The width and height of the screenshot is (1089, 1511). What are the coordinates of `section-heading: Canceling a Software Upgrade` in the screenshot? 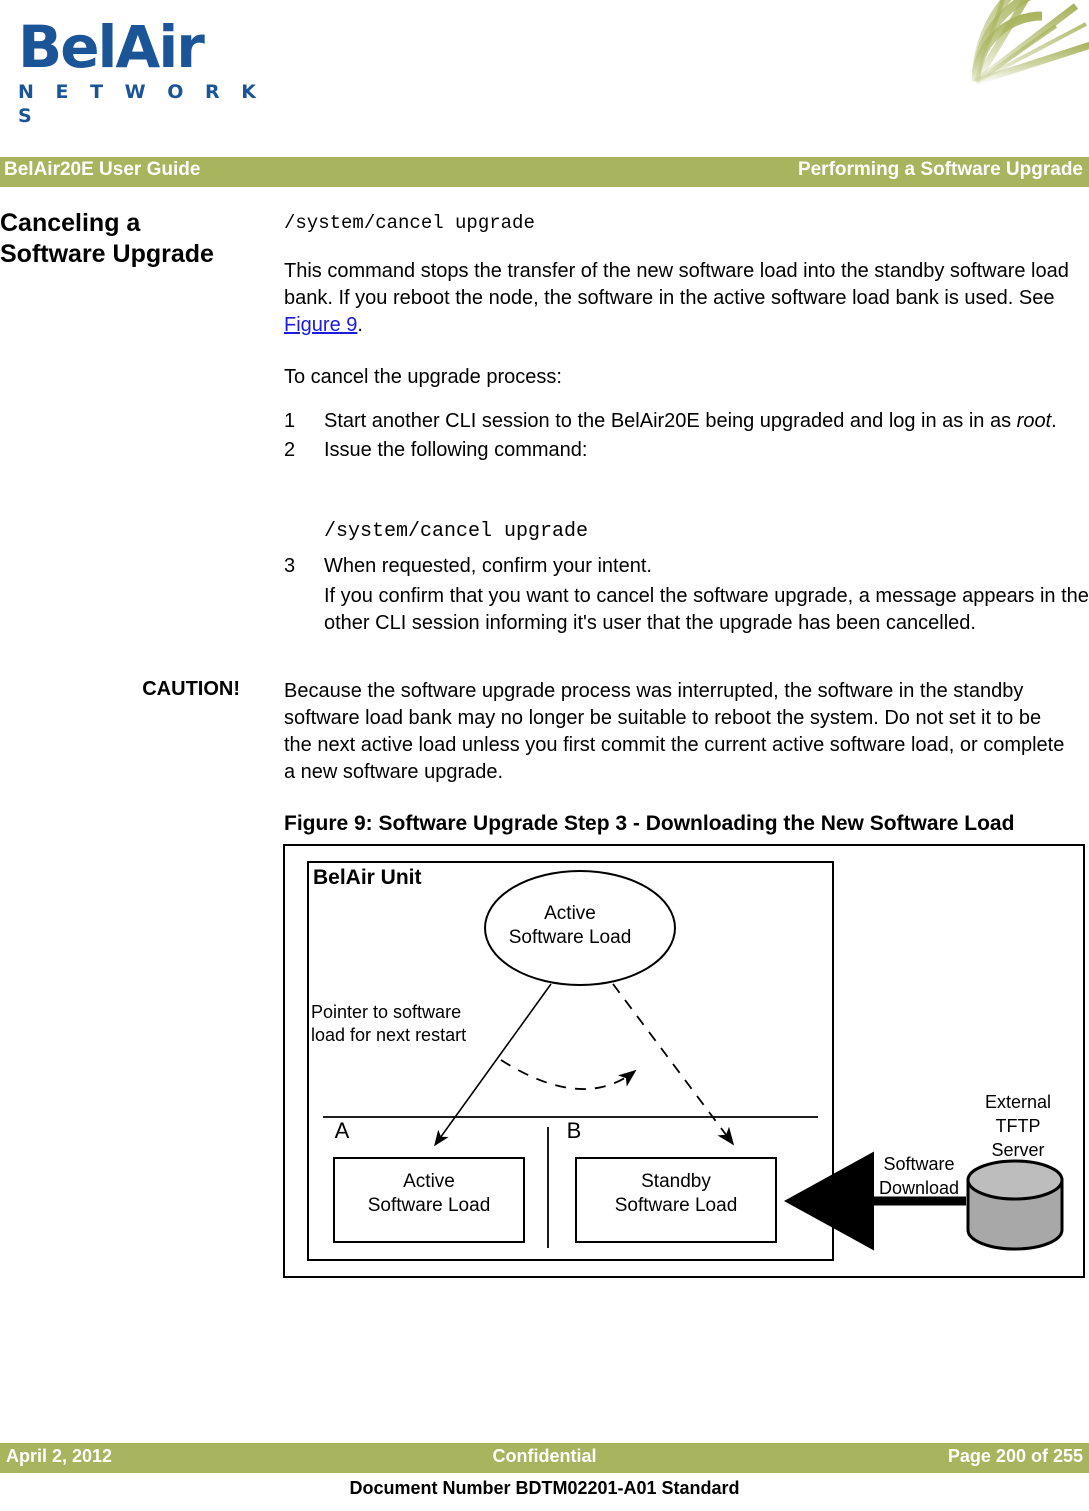 It's located at (107, 238).